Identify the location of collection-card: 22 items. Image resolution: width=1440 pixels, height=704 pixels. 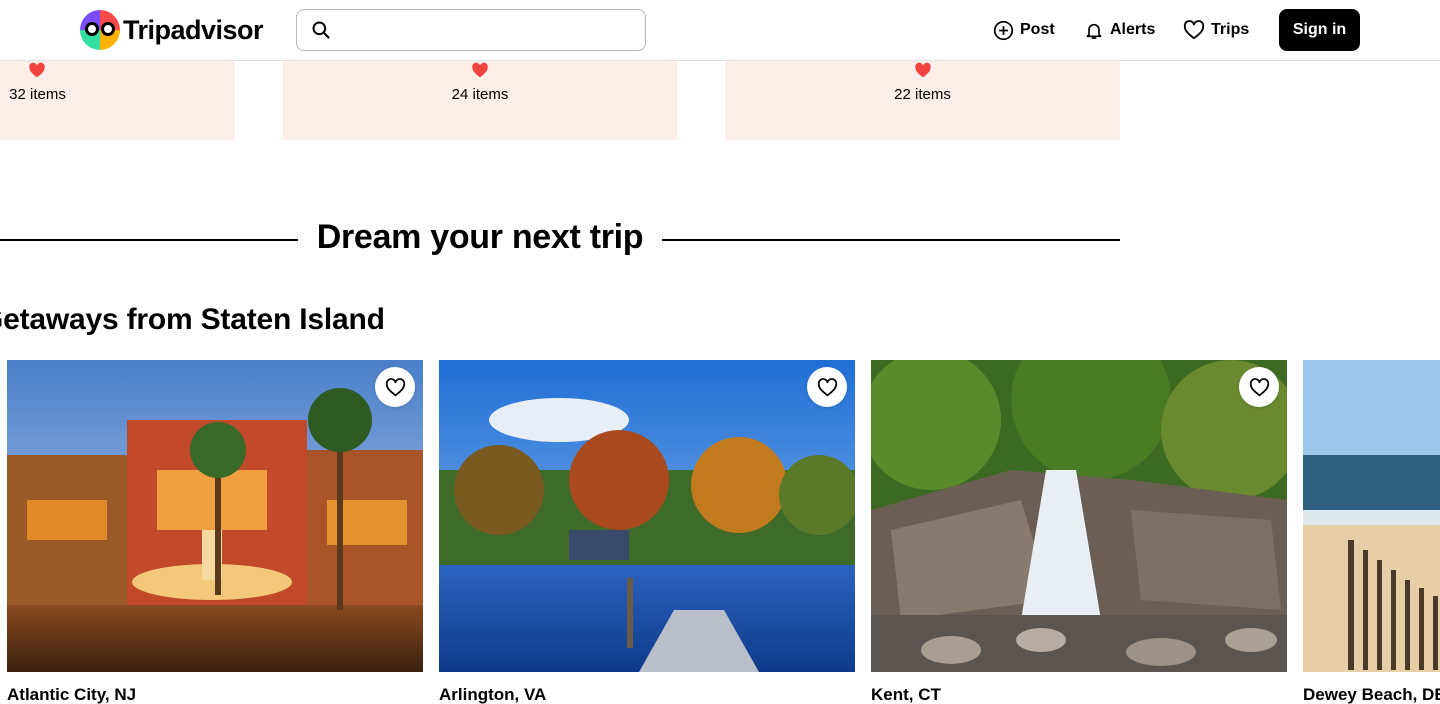
(922, 100).